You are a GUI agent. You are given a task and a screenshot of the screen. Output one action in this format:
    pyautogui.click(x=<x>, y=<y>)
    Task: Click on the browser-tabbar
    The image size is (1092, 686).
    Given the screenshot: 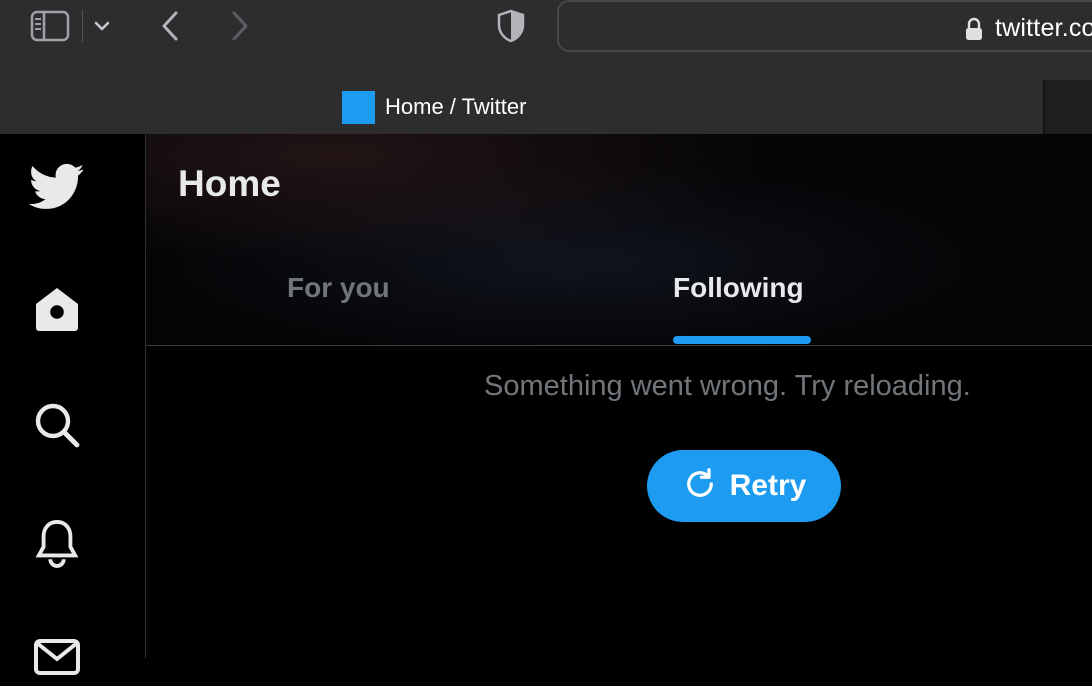 What is the action you would take?
    pyautogui.click(x=546, y=106)
    